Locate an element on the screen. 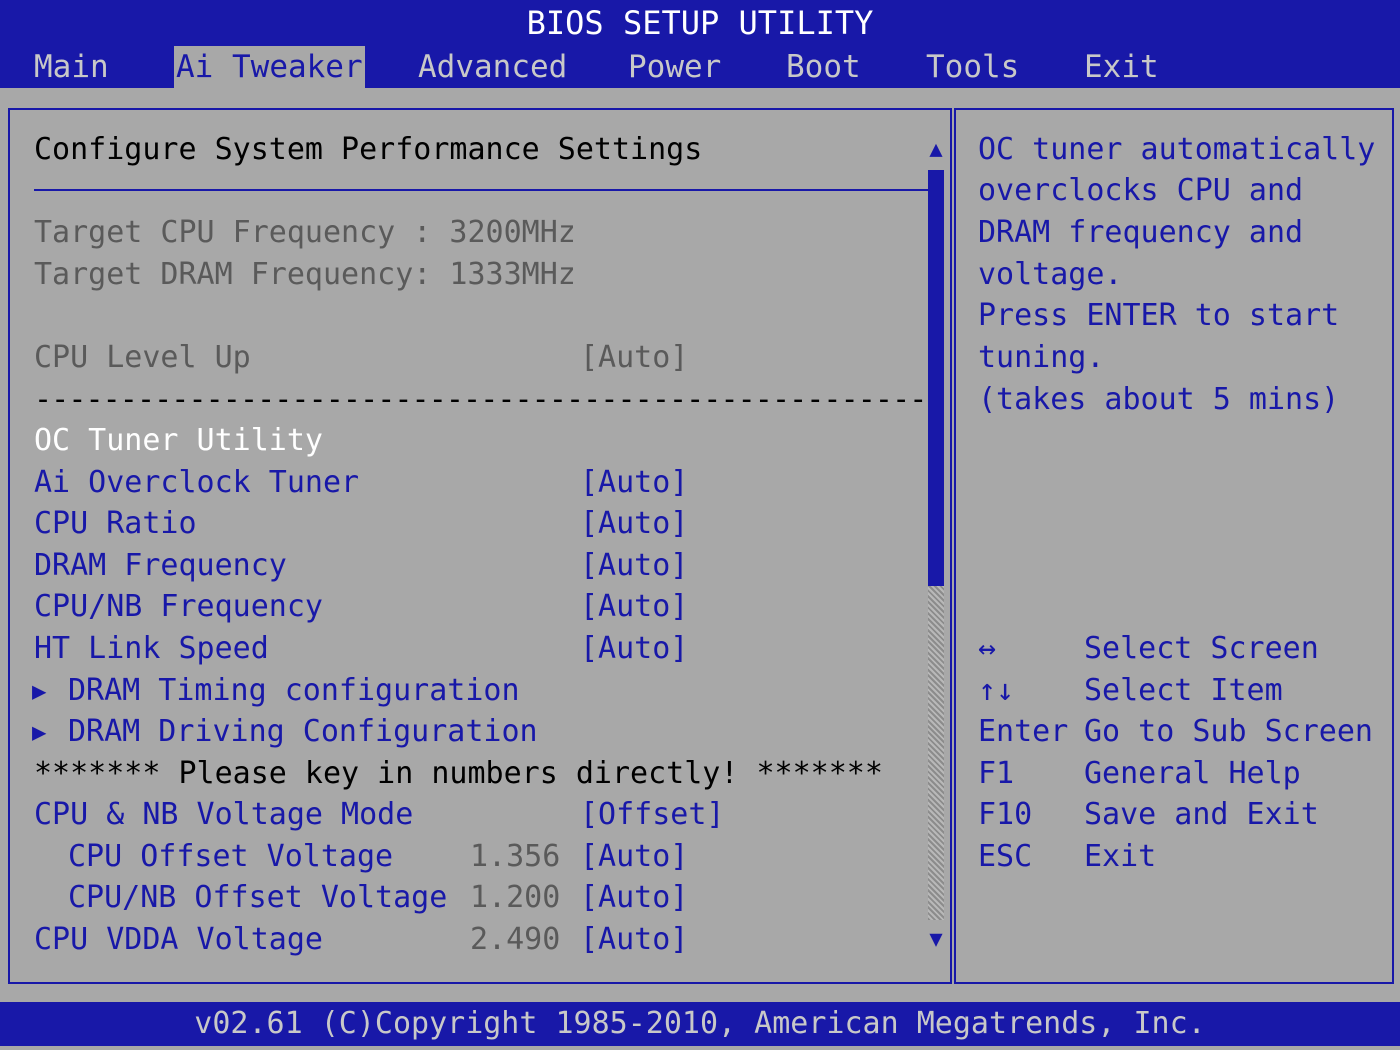 This screenshot has width=1400, height=1050. ht-link-speed-value: [Auto] is located at coordinates (634, 649).